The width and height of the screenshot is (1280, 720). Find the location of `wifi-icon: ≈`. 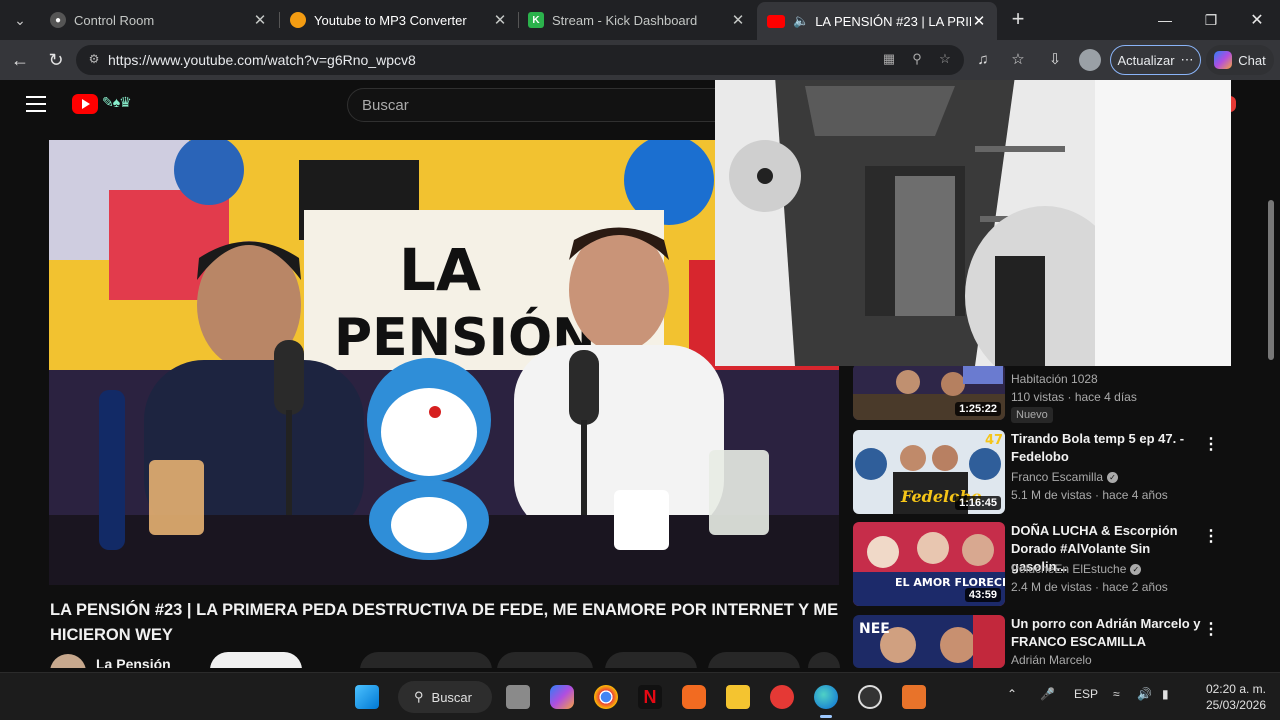

wifi-icon: ≈ is located at coordinates (1116, 694).